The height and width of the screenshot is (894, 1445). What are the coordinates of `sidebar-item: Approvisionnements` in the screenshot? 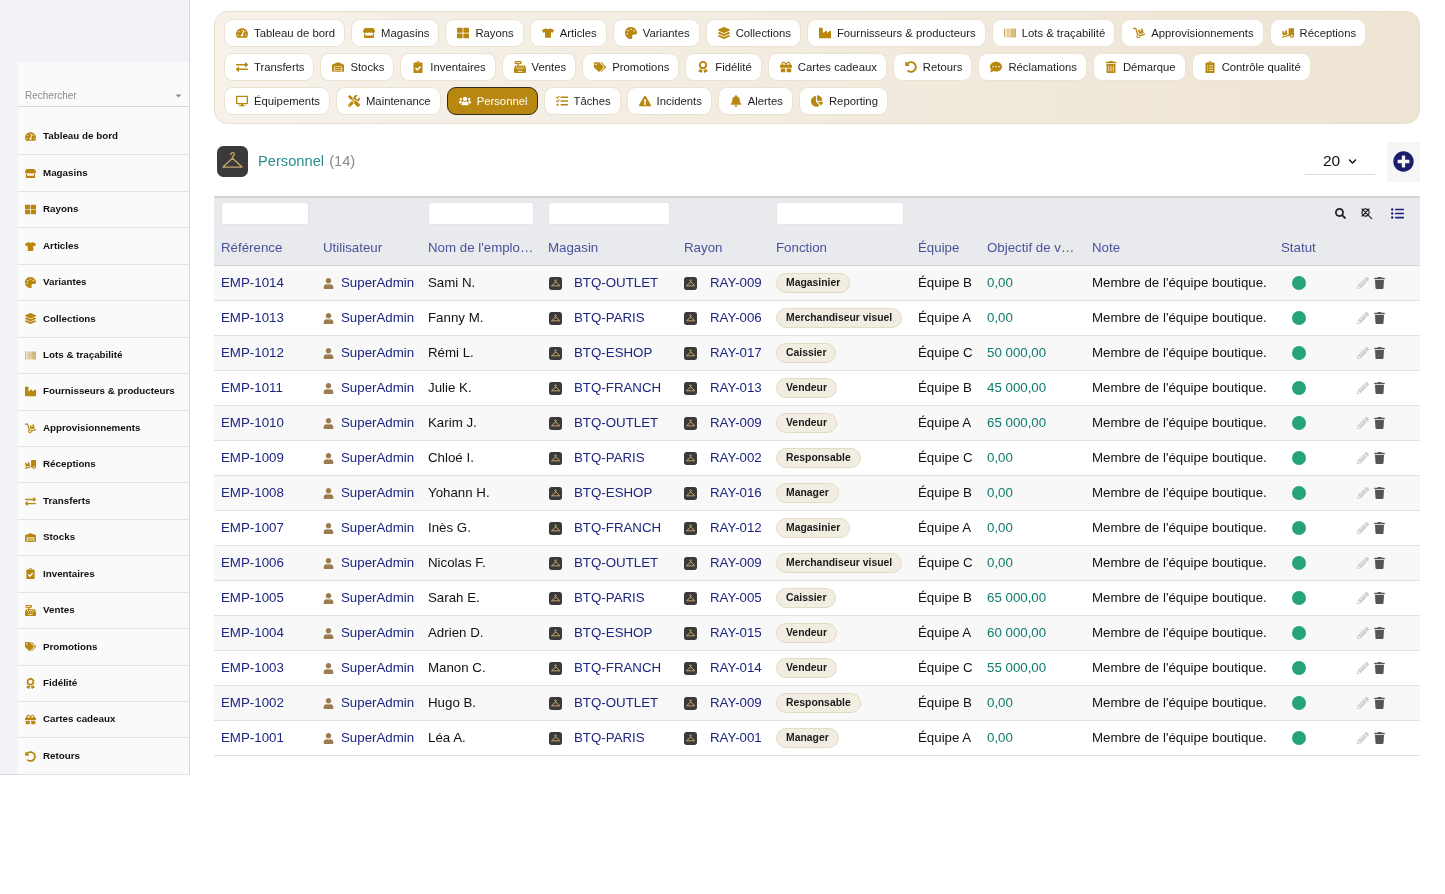 It's located at (103, 428).